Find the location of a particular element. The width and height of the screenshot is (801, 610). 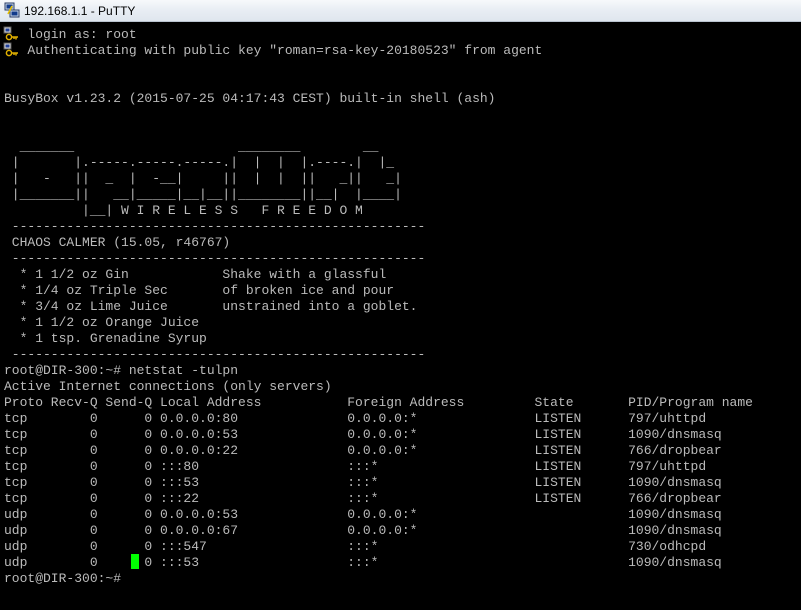

terminal-line: tcp 0 0 :::80 :::* LISTEN 797/uhttpd is located at coordinates (355, 466).